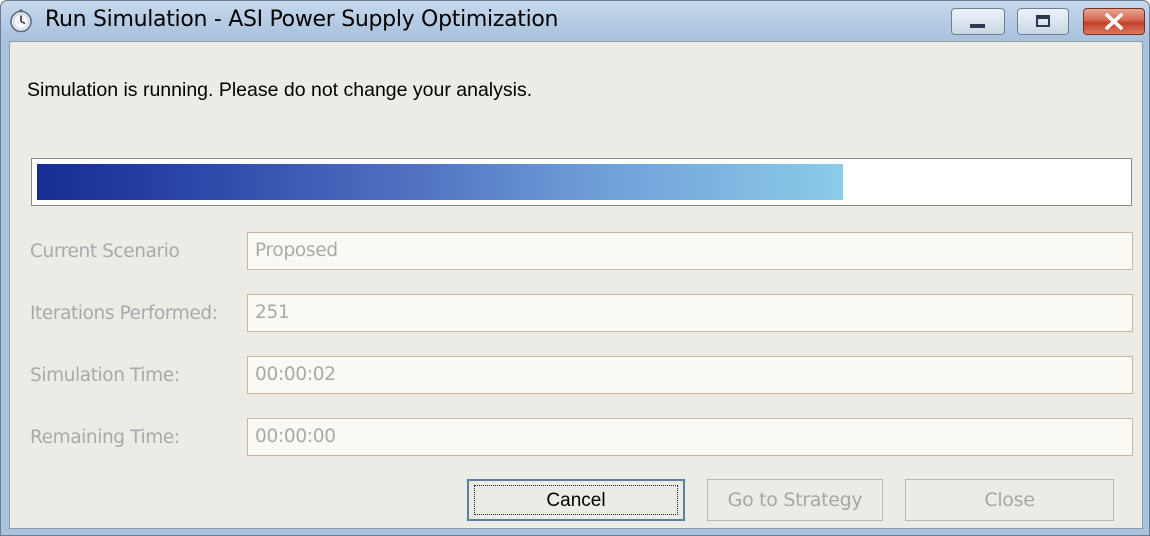 This screenshot has height=536, width=1150. I want to click on simulation-time-field: 00:00:02, so click(690, 375).